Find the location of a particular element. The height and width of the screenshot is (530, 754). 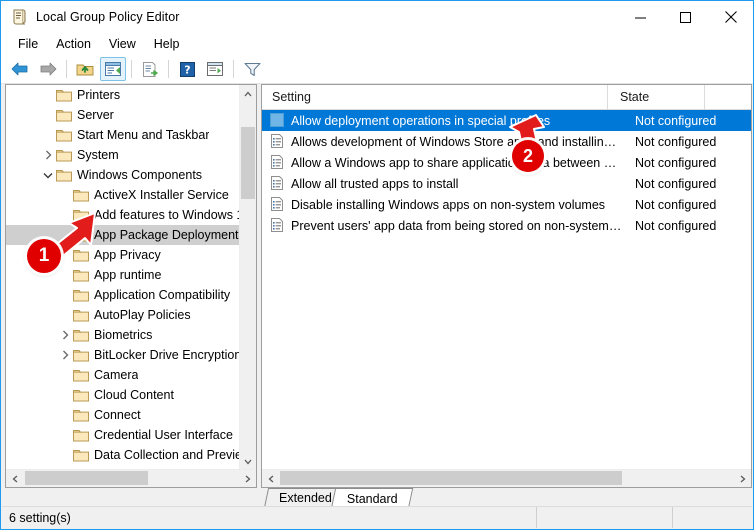

tree-node: Server is located at coordinates (123, 115).